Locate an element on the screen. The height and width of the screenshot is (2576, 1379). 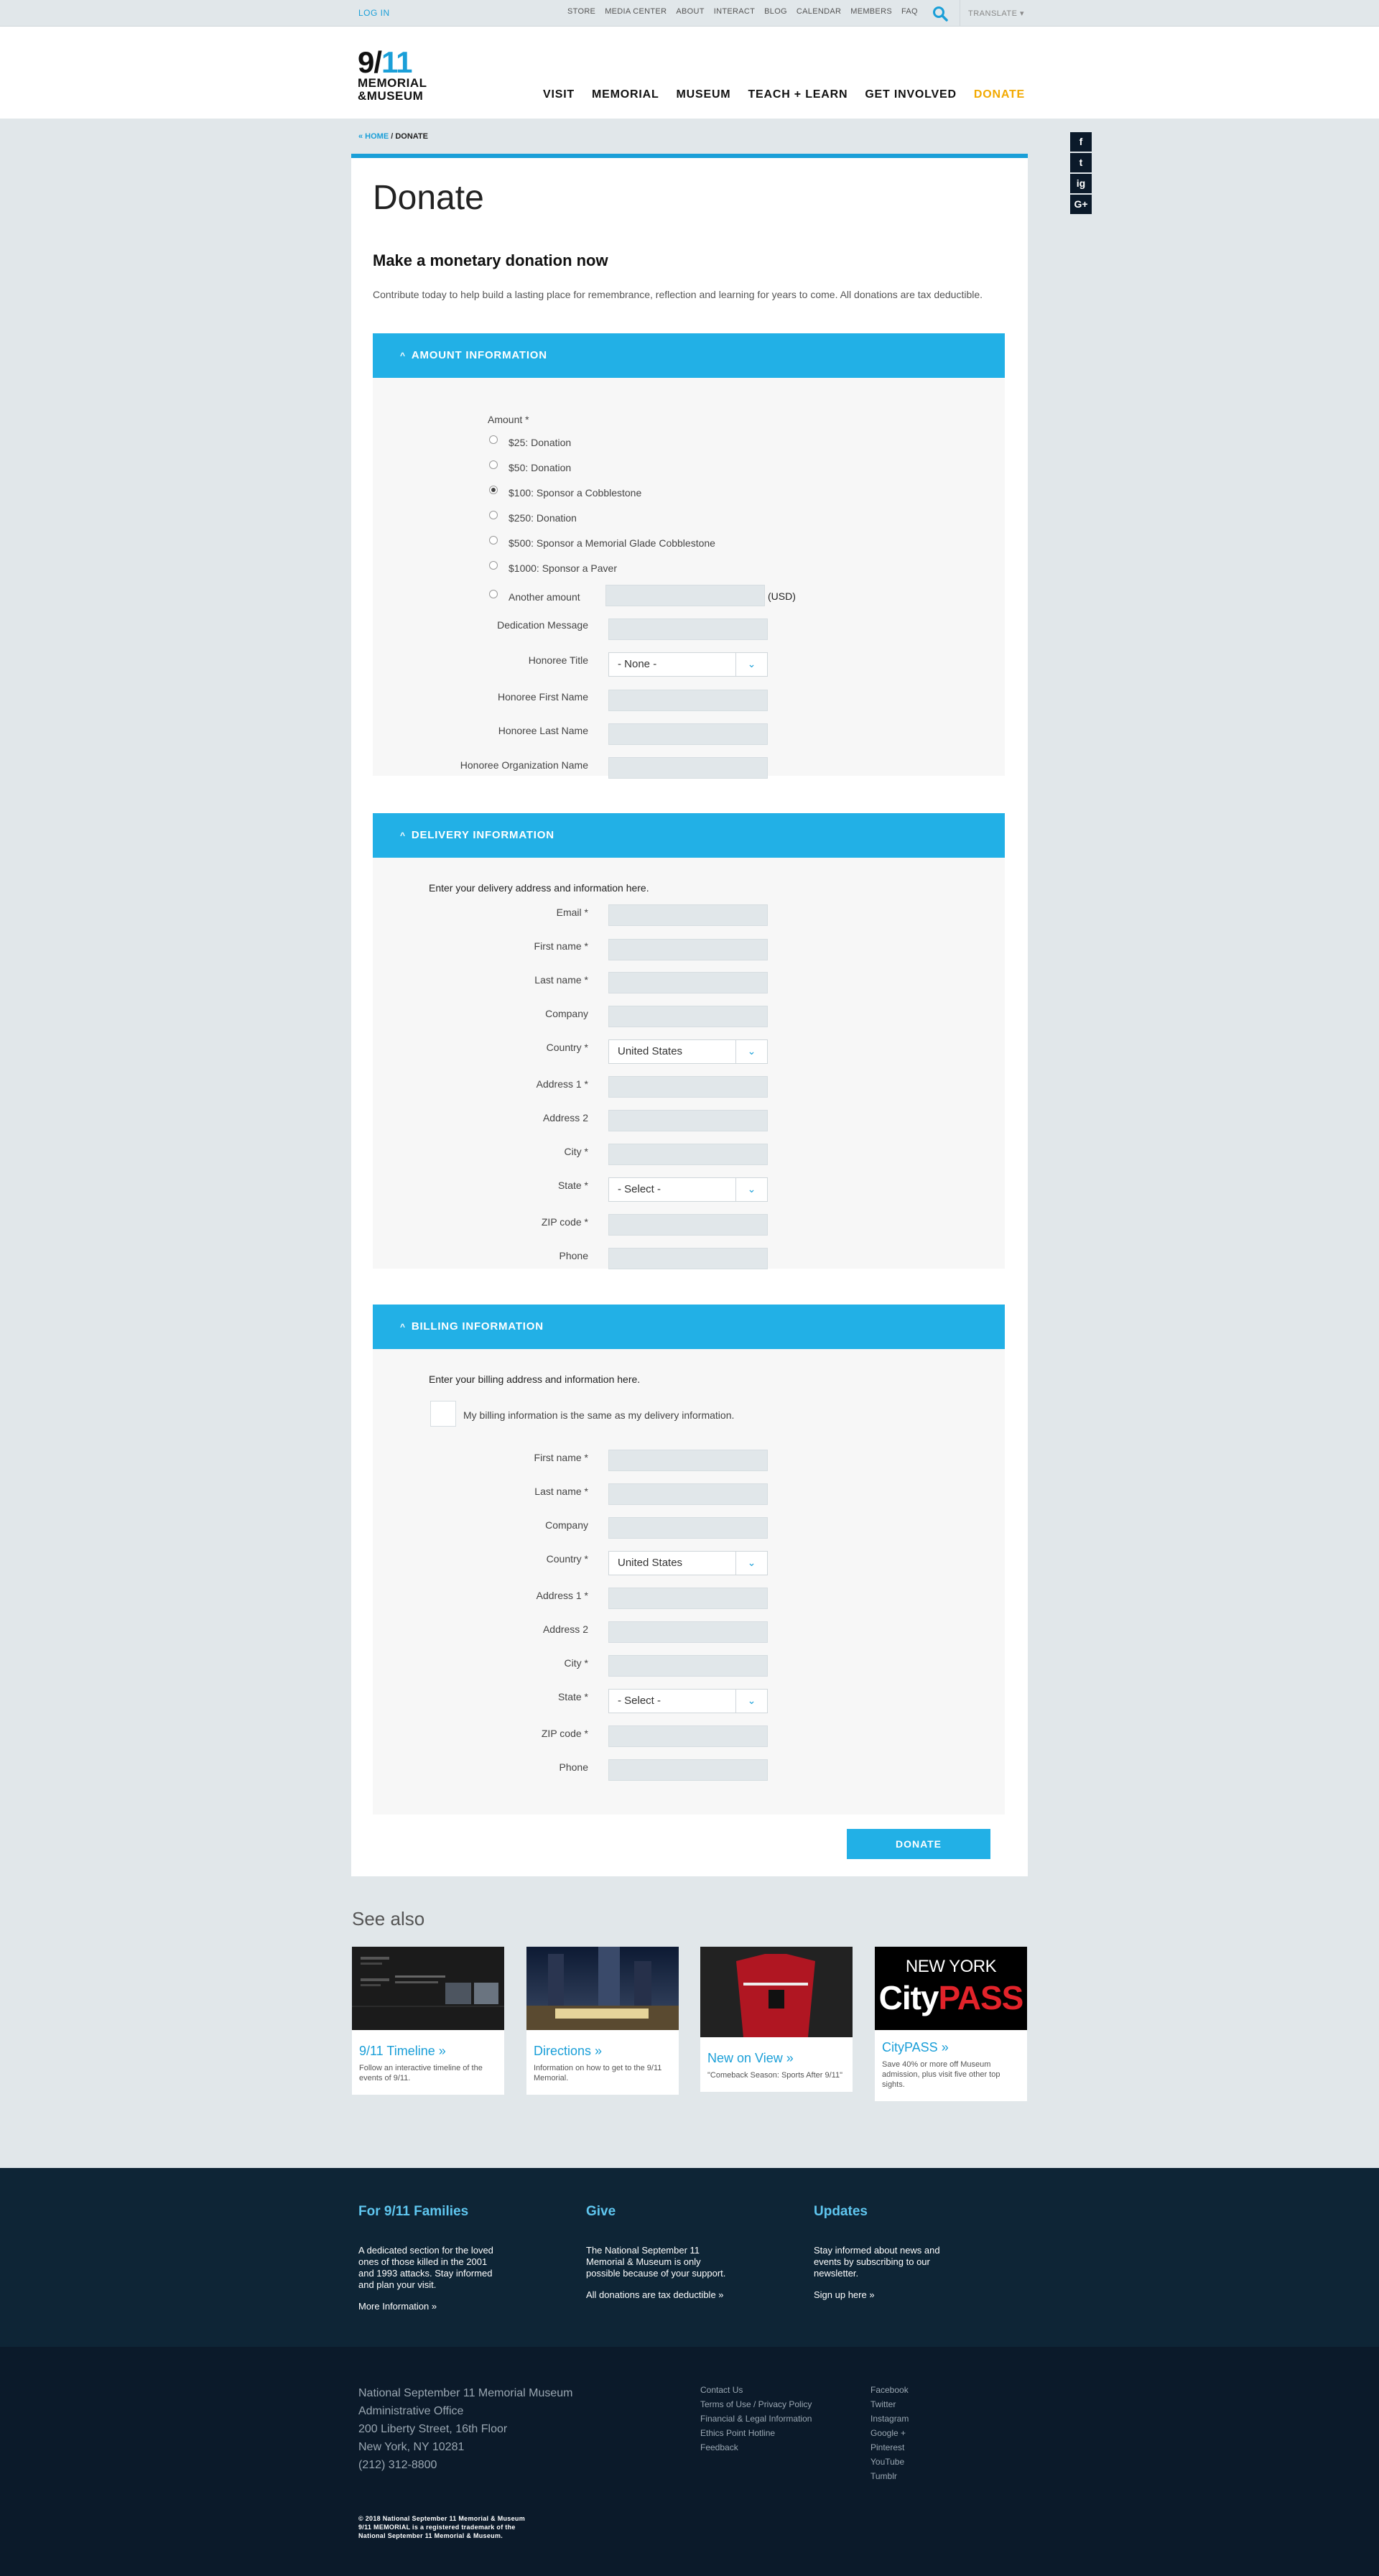
billing-zip-input is located at coordinates (688, 1736).